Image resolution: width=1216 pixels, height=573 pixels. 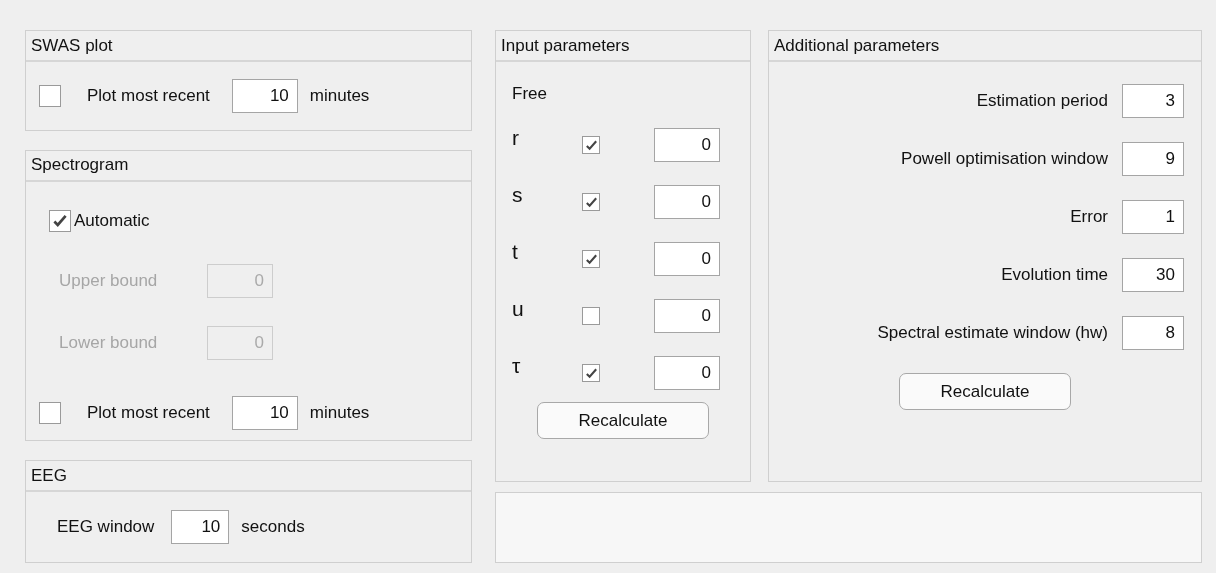 I want to click on field-label: Powell optimisation window, so click(x=1004, y=159).